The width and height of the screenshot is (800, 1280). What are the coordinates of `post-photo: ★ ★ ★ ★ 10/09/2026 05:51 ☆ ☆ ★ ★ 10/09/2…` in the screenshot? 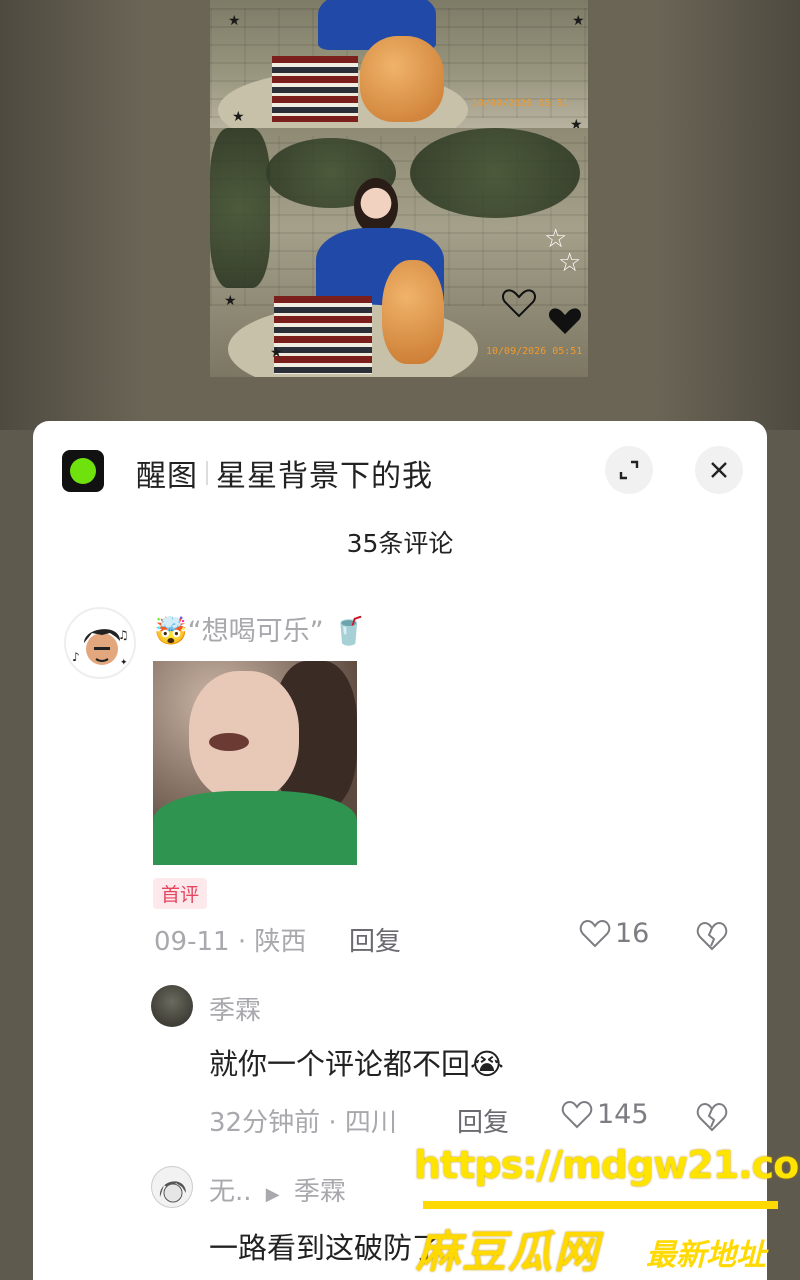 It's located at (399, 188).